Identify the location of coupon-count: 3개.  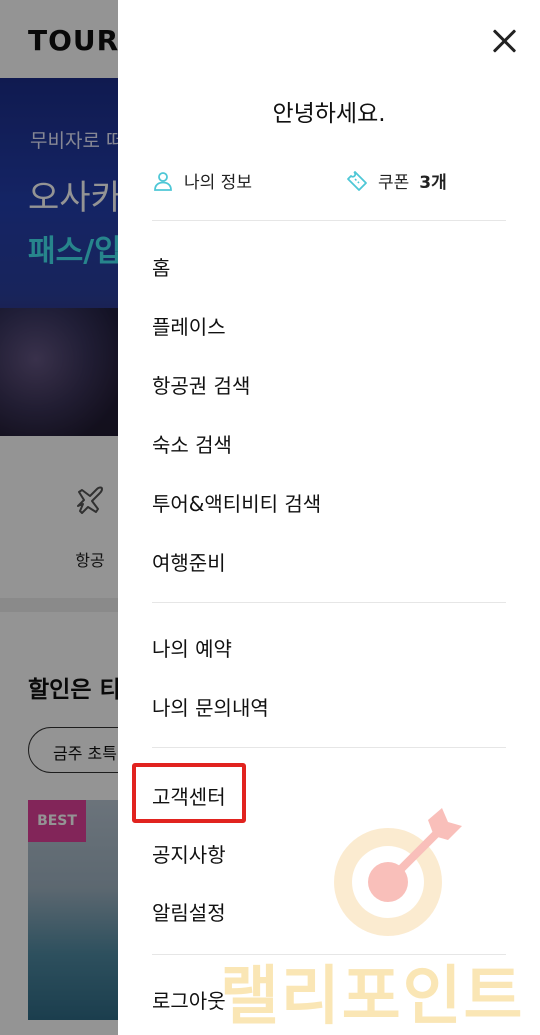
(433, 183).